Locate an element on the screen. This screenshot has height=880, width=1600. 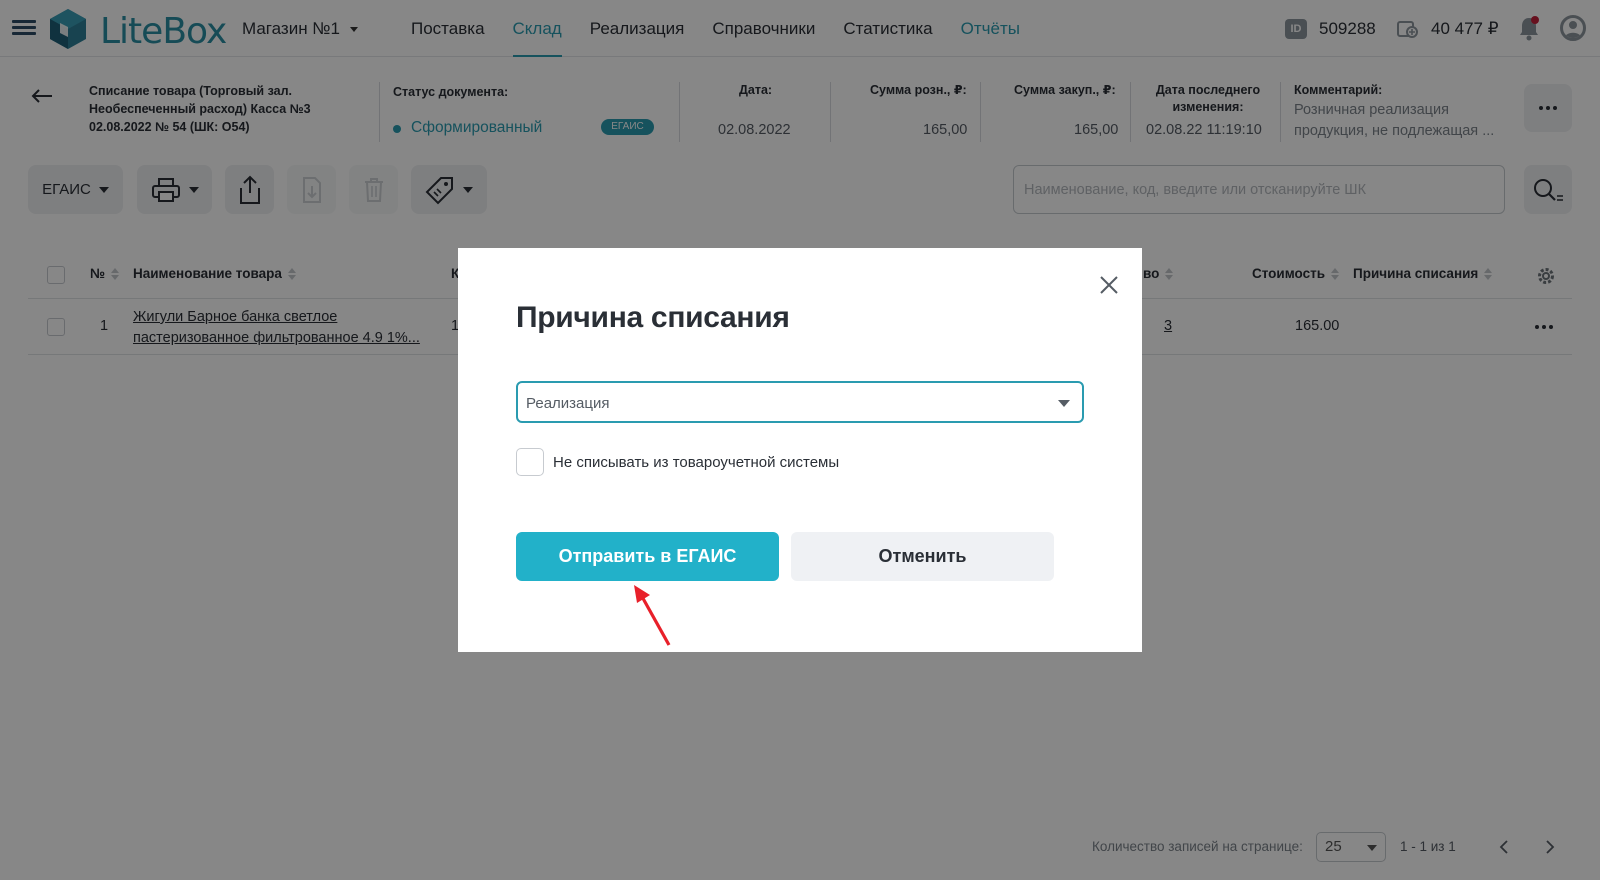
skip-inventory-checkbox is located at coordinates (530, 462).